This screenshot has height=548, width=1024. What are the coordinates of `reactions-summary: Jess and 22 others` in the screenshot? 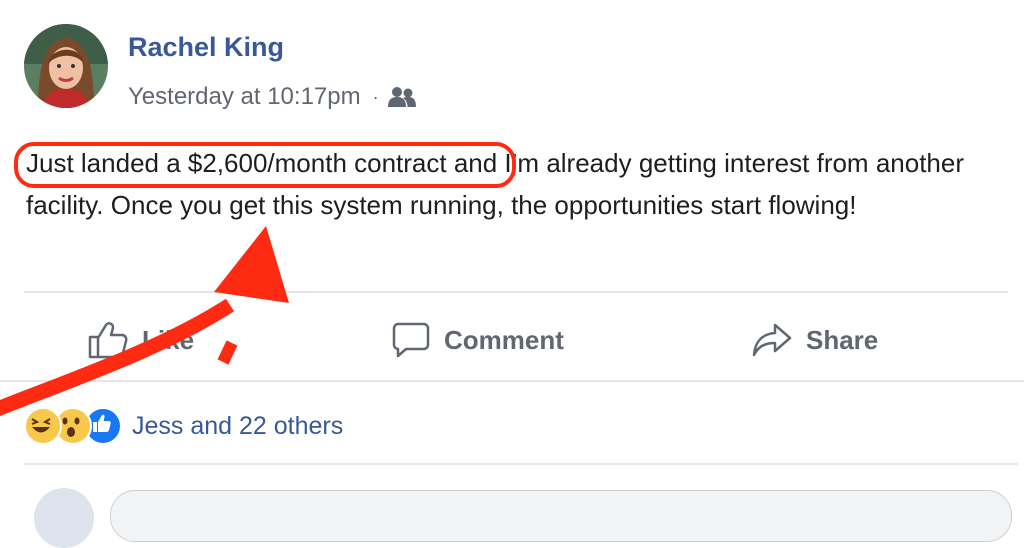 It's located at (237, 426).